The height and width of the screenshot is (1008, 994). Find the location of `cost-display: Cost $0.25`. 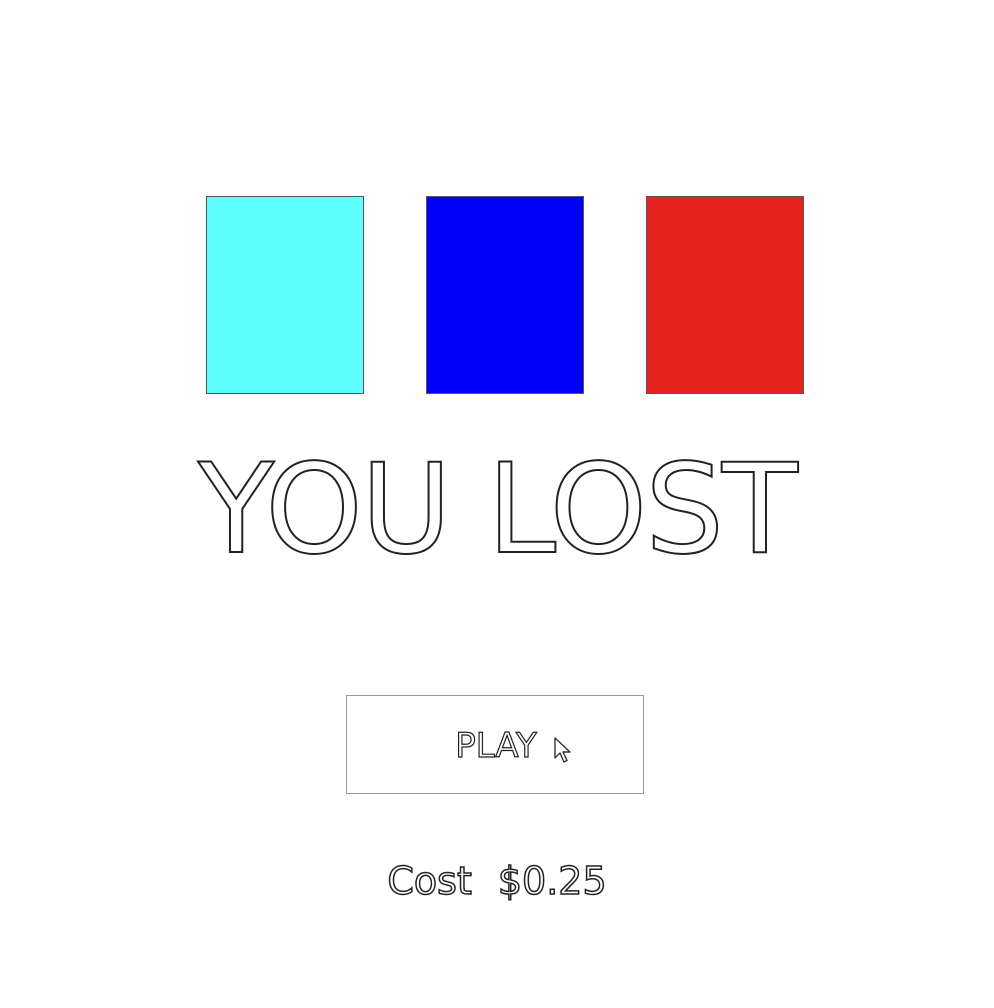

cost-display: Cost $0.25 is located at coordinates (497, 881).